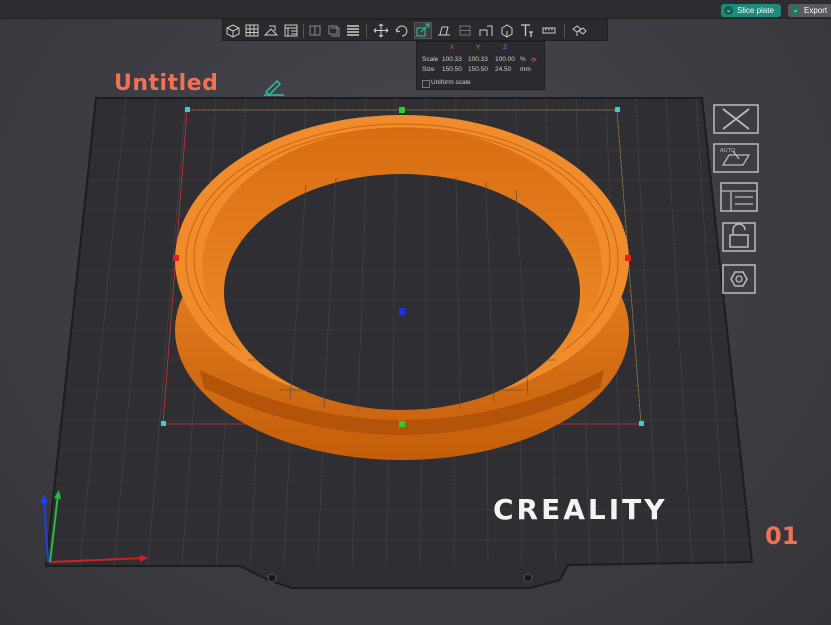  I want to click on plate-brand-logo: CREALITY, so click(580, 509).